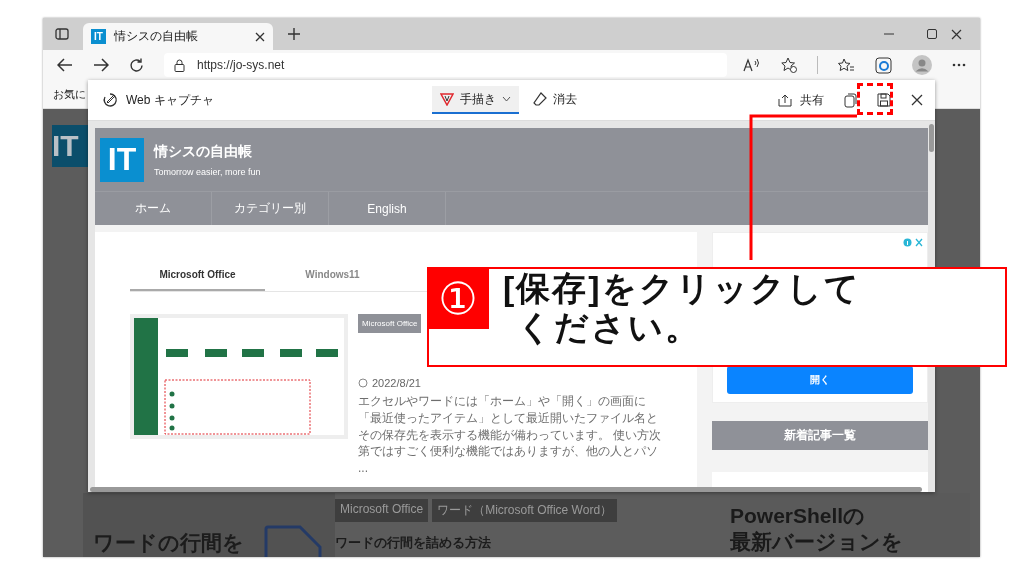 This screenshot has height=576, width=1024. Describe the element at coordinates (798, 516) in the screenshot. I see `article-heading: PowerShellの` at that location.